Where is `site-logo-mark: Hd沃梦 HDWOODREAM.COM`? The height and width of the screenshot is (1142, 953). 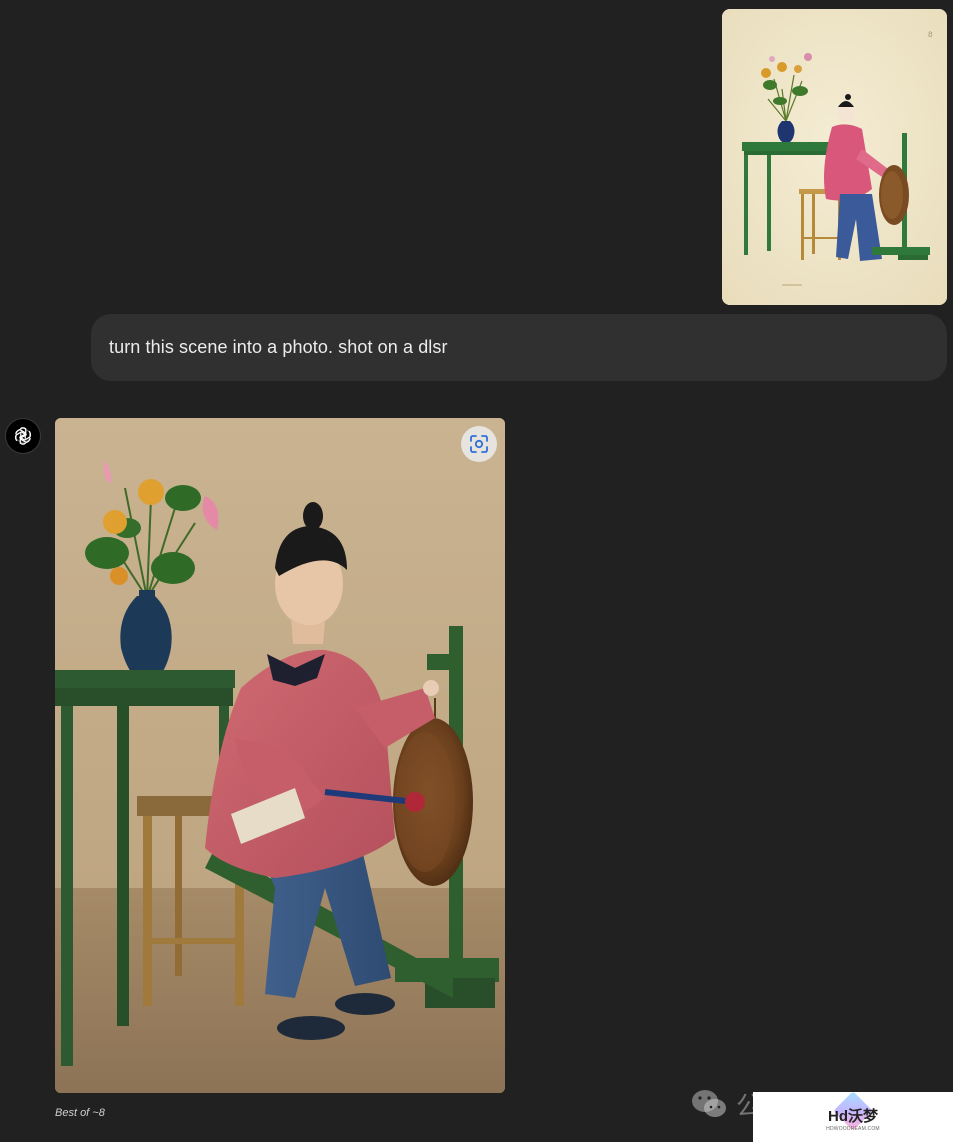
site-logo-mark: Hd沃梦 HDWOODREAM.COM is located at coordinates (853, 1115).